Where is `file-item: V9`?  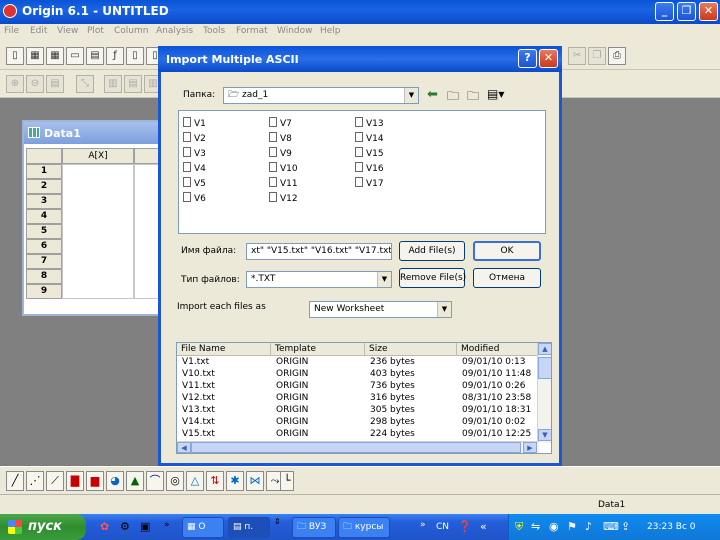
file-item: V9 is located at coordinates (280, 153).